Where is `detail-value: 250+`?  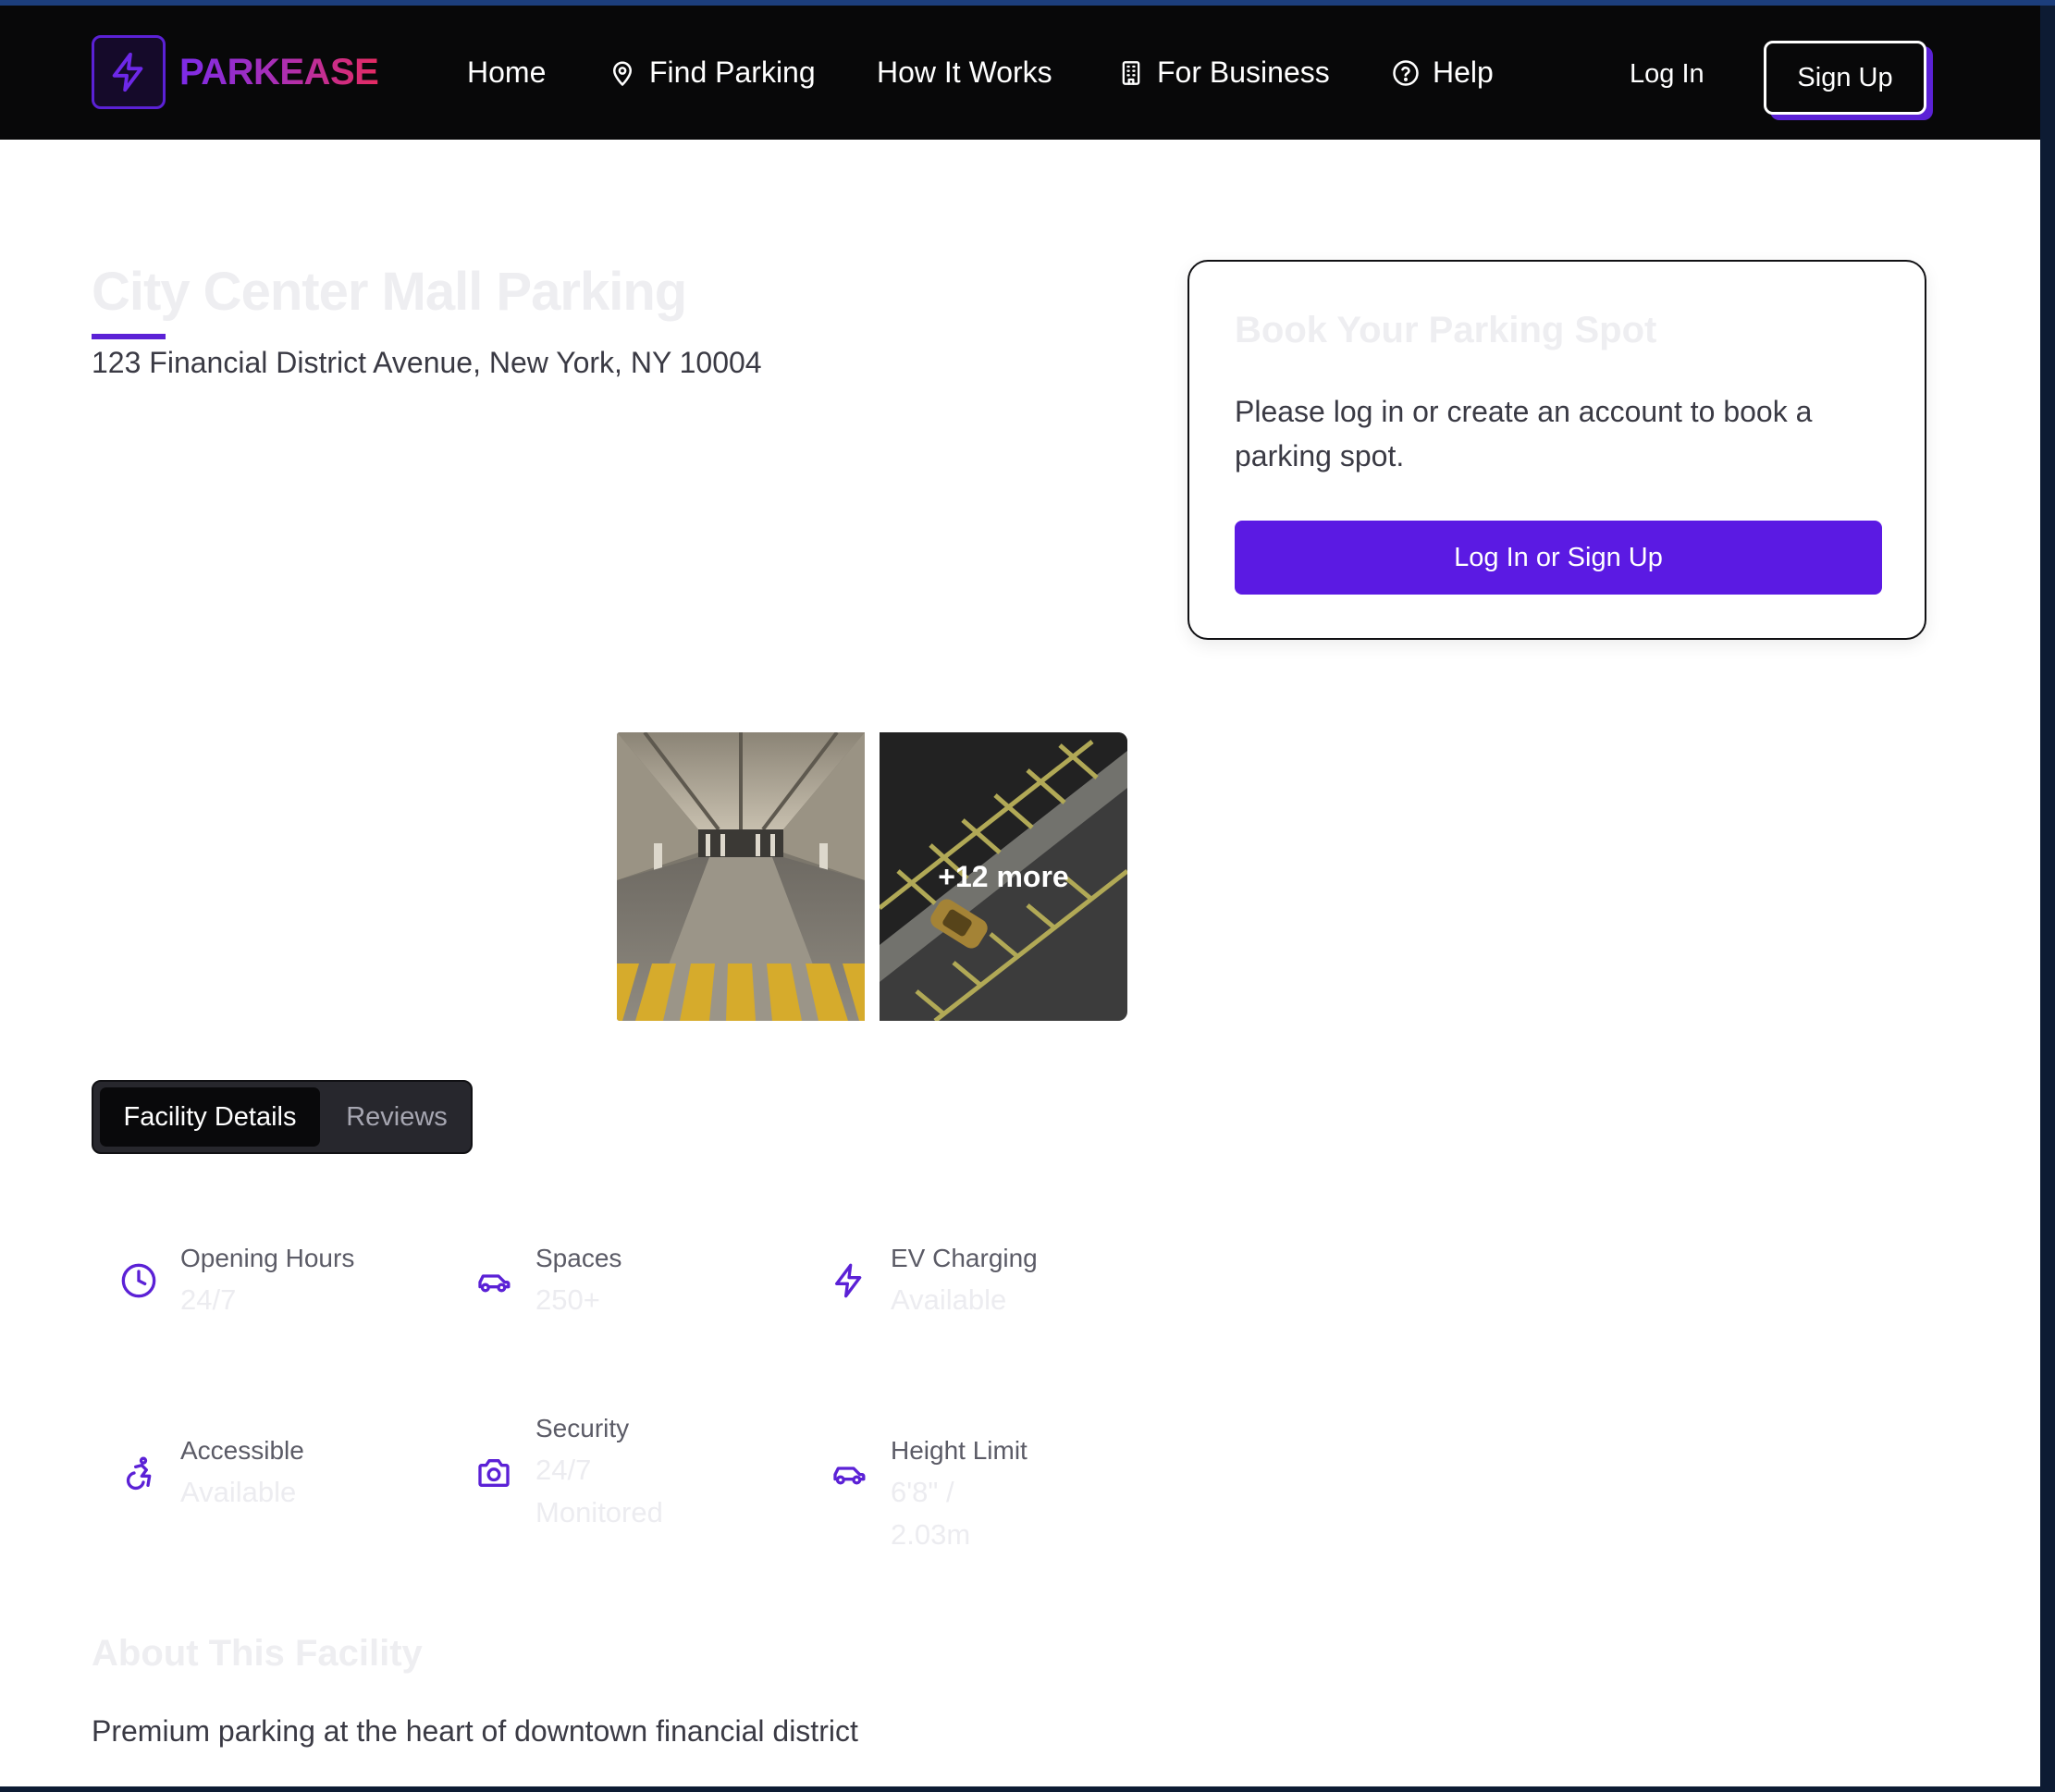
detail-value: 250+ is located at coordinates (567, 1299).